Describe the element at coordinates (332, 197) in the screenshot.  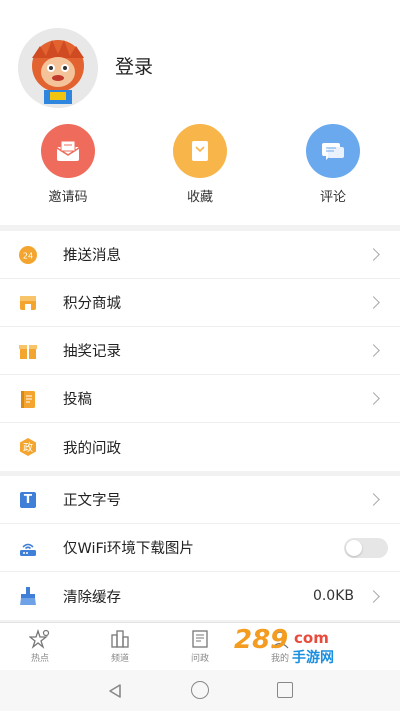
I see `comments-label: 评论` at that location.